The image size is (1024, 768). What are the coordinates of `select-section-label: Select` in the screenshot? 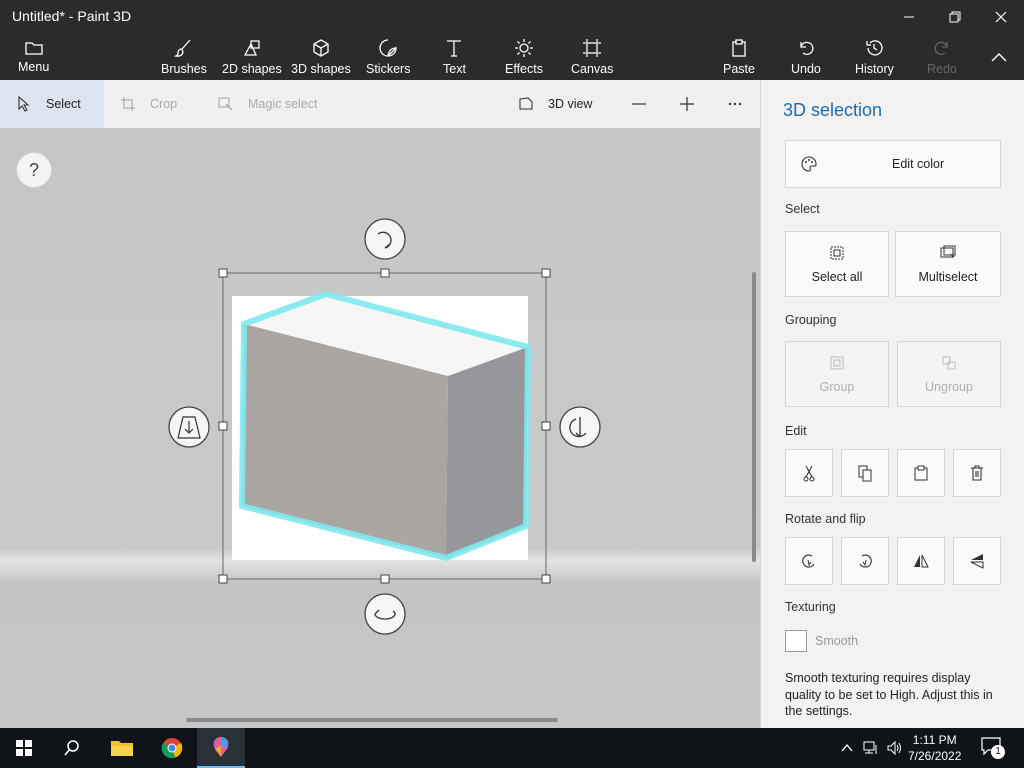 It's located at (802, 209).